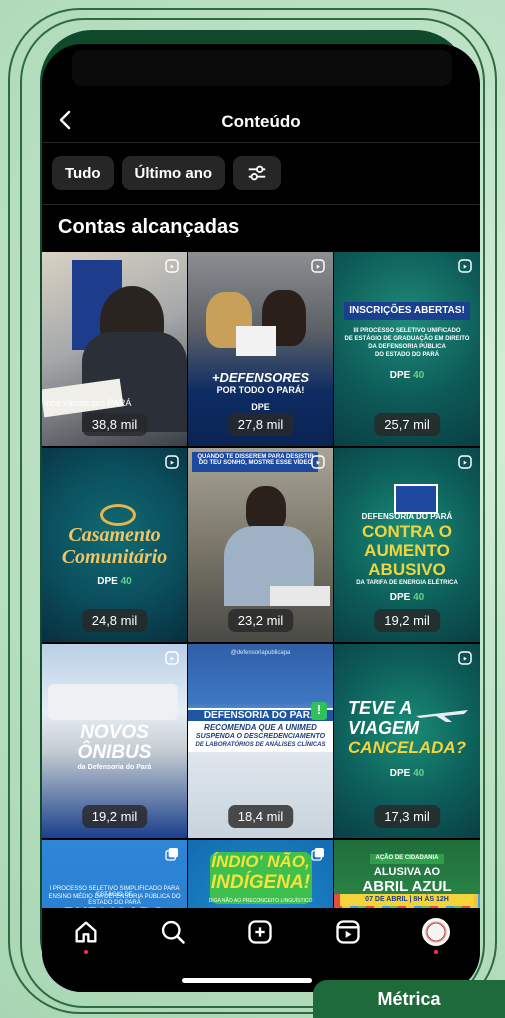  I want to click on paper-graphic, so click(300, 596).